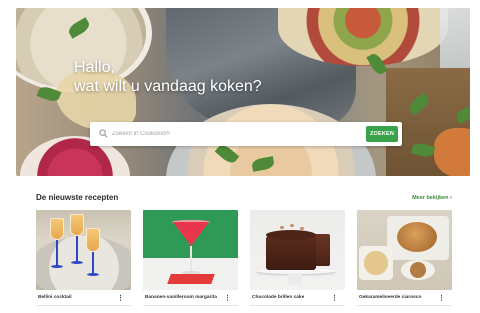 The width and height of the screenshot is (480, 313). Describe the element at coordinates (217, 134) in the screenshot. I see `search-input` at that location.